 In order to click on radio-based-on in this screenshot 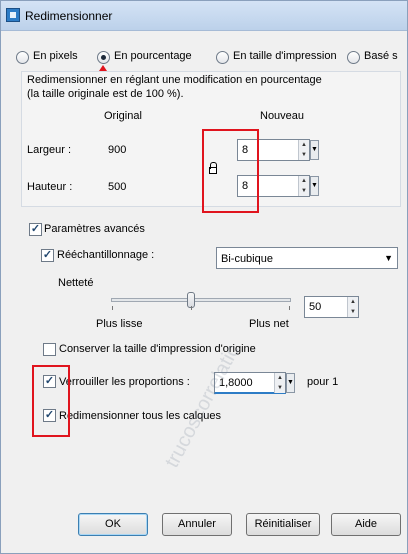, I will do `click(353, 57)`.